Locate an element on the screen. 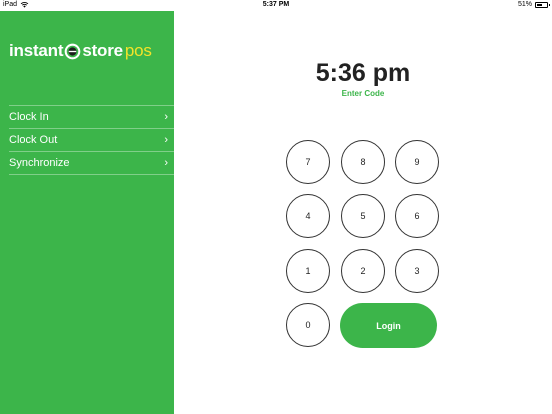 This screenshot has height=414, width=552. status-right: 51% is located at coordinates (533, 4).